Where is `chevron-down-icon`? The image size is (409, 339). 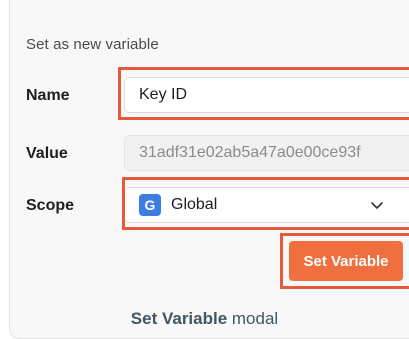
chevron-down-icon is located at coordinates (377, 205).